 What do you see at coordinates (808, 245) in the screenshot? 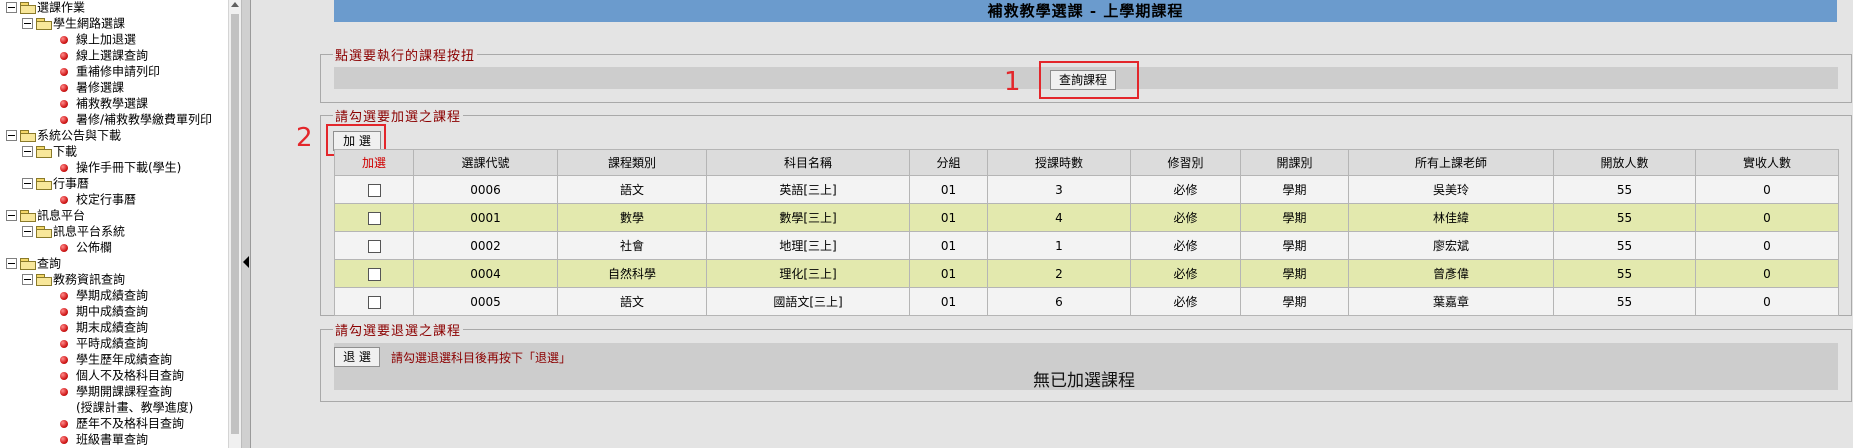
I see `cell-subject: 地理[三上]` at bounding box center [808, 245].